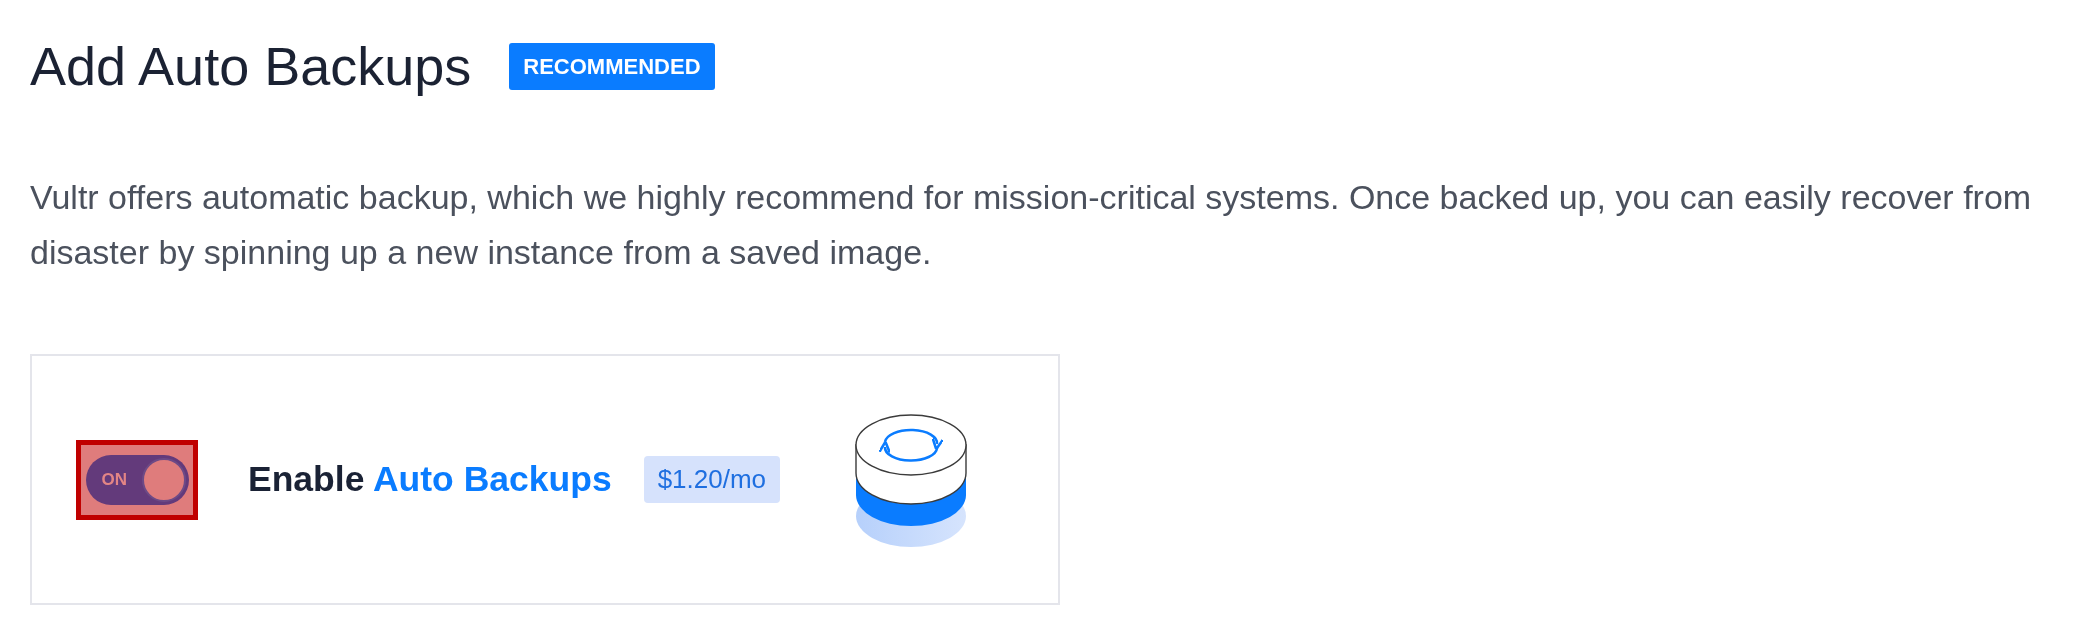 The width and height of the screenshot is (2085, 637). Describe the element at coordinates (911, 480) in the screenshot. I see `disk-sync-icon` at that location.